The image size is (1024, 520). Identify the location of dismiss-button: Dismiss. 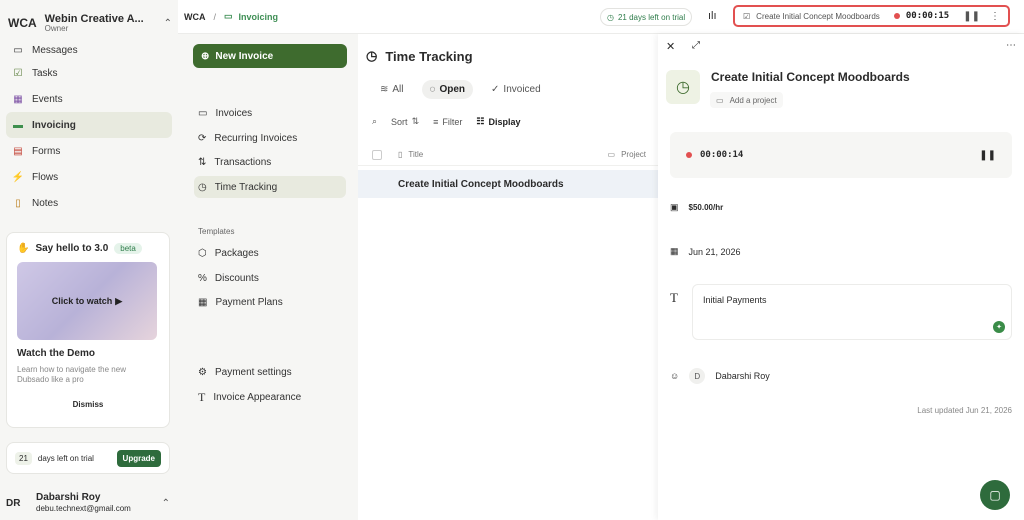
(88, 404).